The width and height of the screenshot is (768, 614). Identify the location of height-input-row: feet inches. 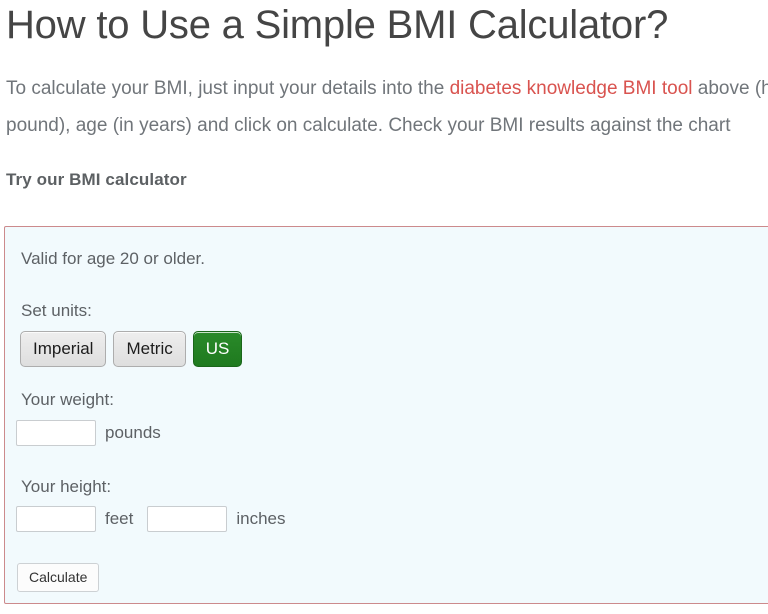
(151, 519).